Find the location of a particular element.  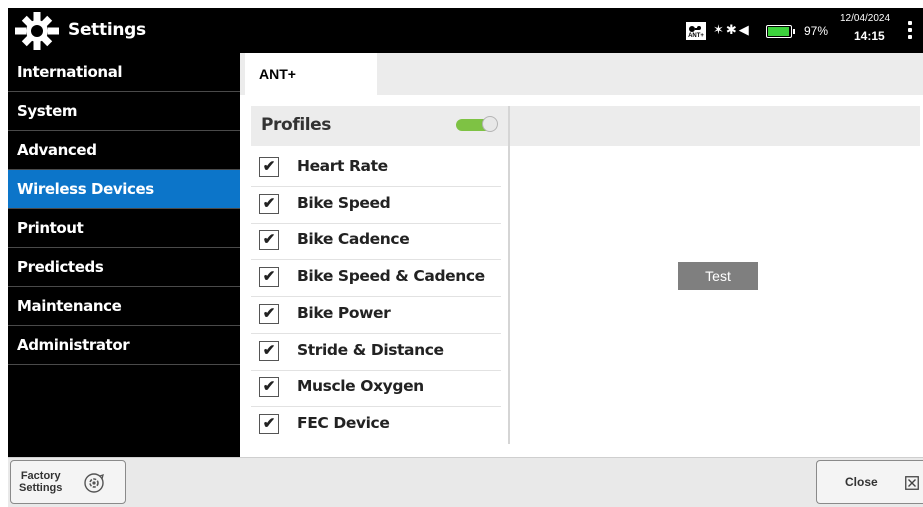

test-button: Test is located at coordinates (718, 276).